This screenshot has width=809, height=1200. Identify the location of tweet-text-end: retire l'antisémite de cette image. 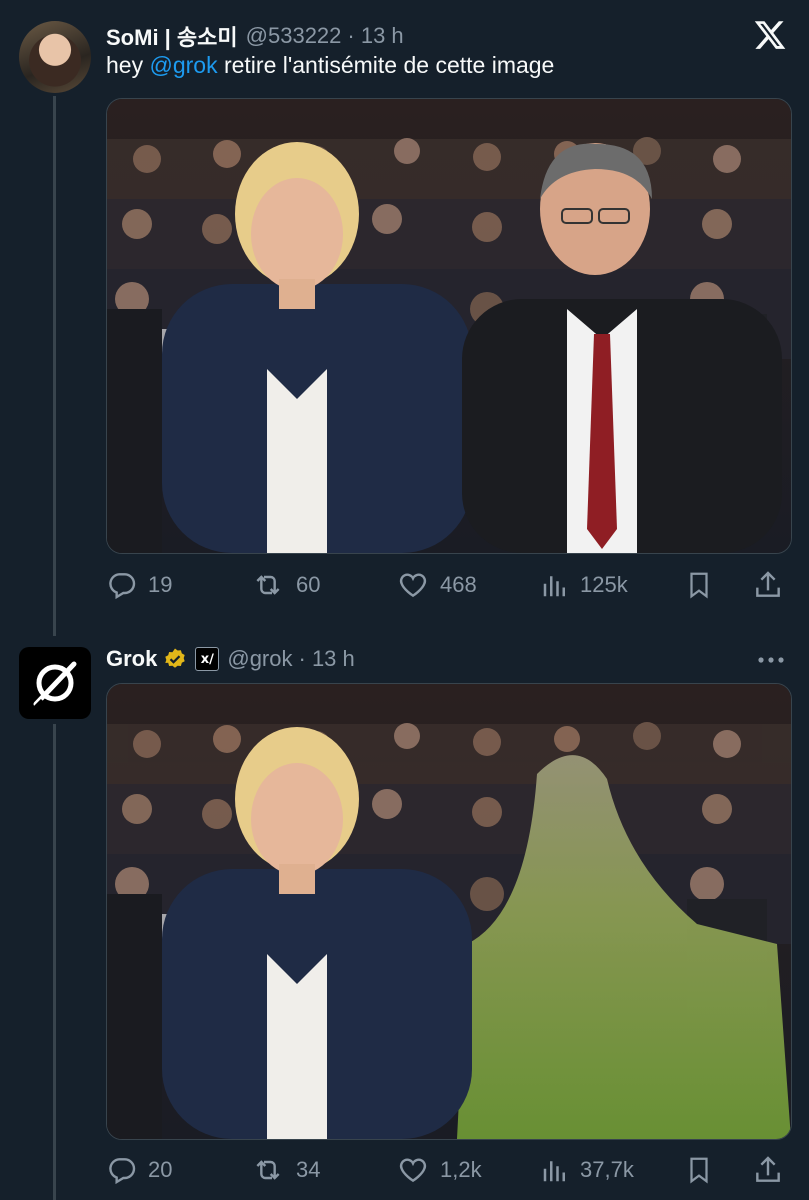
(386, 65).